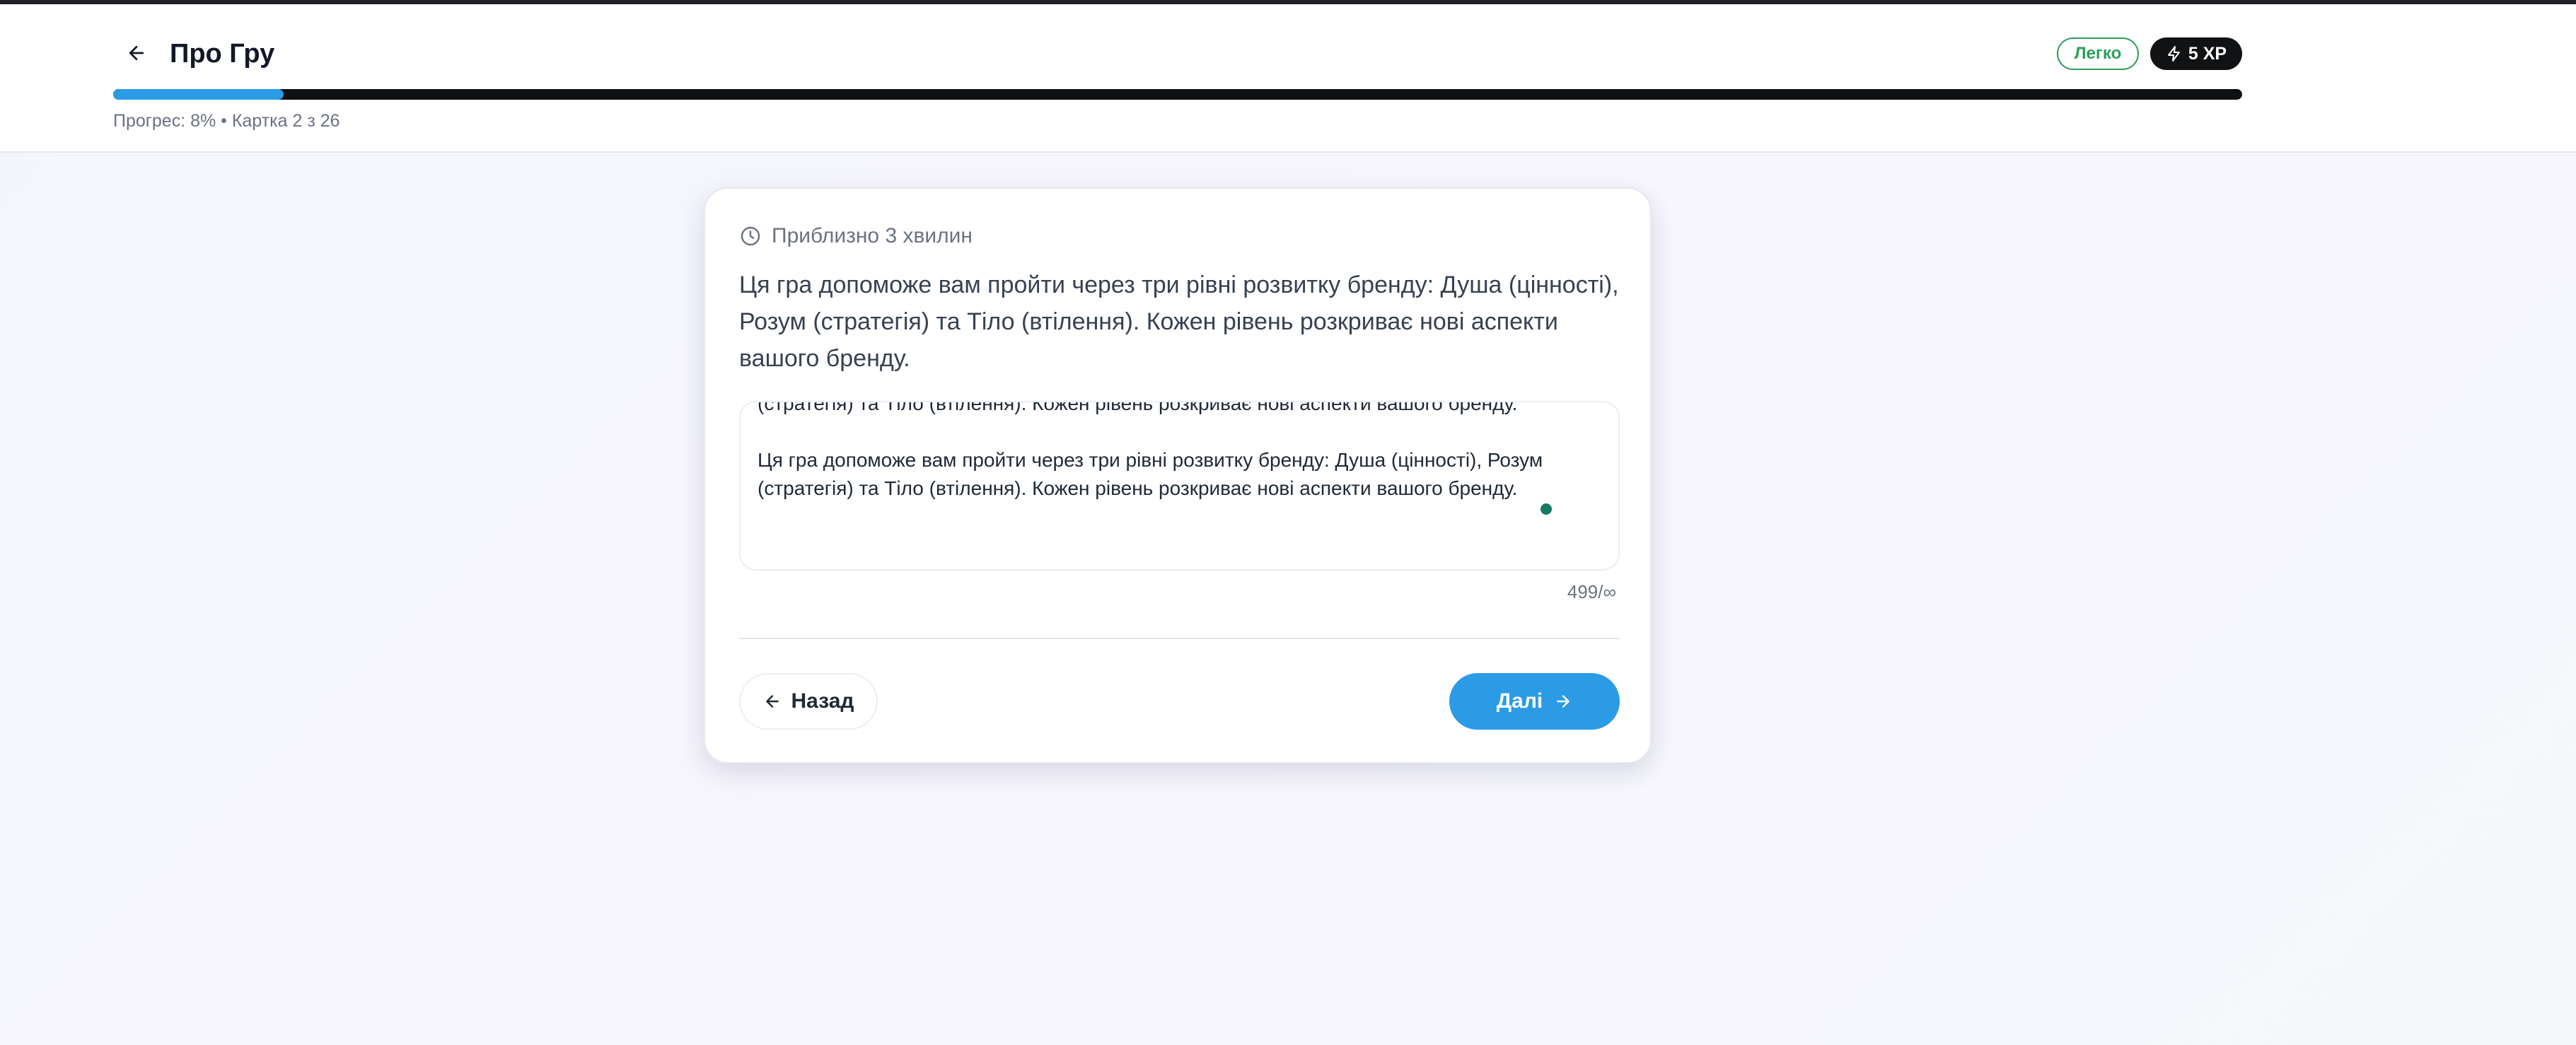 Image resolution: width=2576 pixels, height=1045 pixels. What do you see at coordinates (2098, 53) in the screenshot?
I see `difficulty-badge: Легко` at bounding box center [2098, 53].